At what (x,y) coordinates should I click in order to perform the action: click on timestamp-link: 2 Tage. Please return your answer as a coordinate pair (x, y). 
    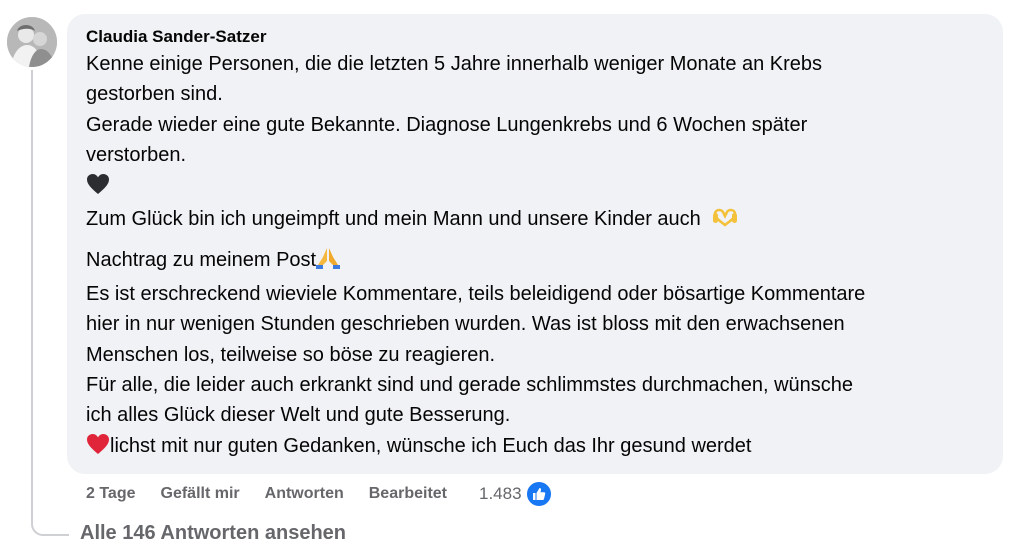
    Looking at the image, I should click on (111, 494).